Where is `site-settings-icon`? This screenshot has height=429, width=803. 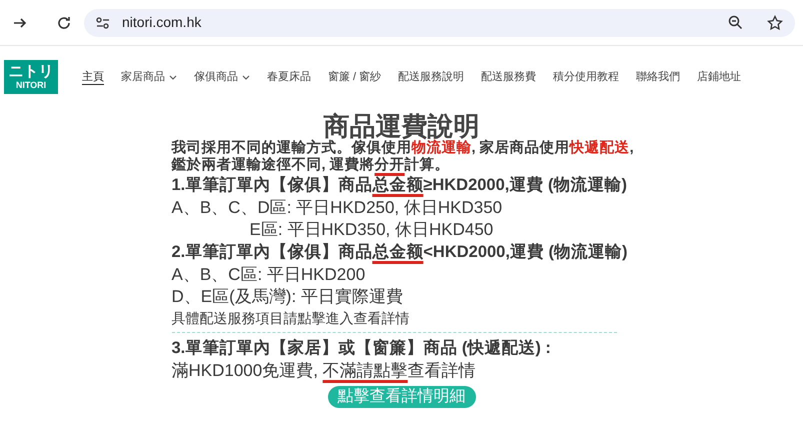 site-settings-icon is located at coordinates (103, 22).